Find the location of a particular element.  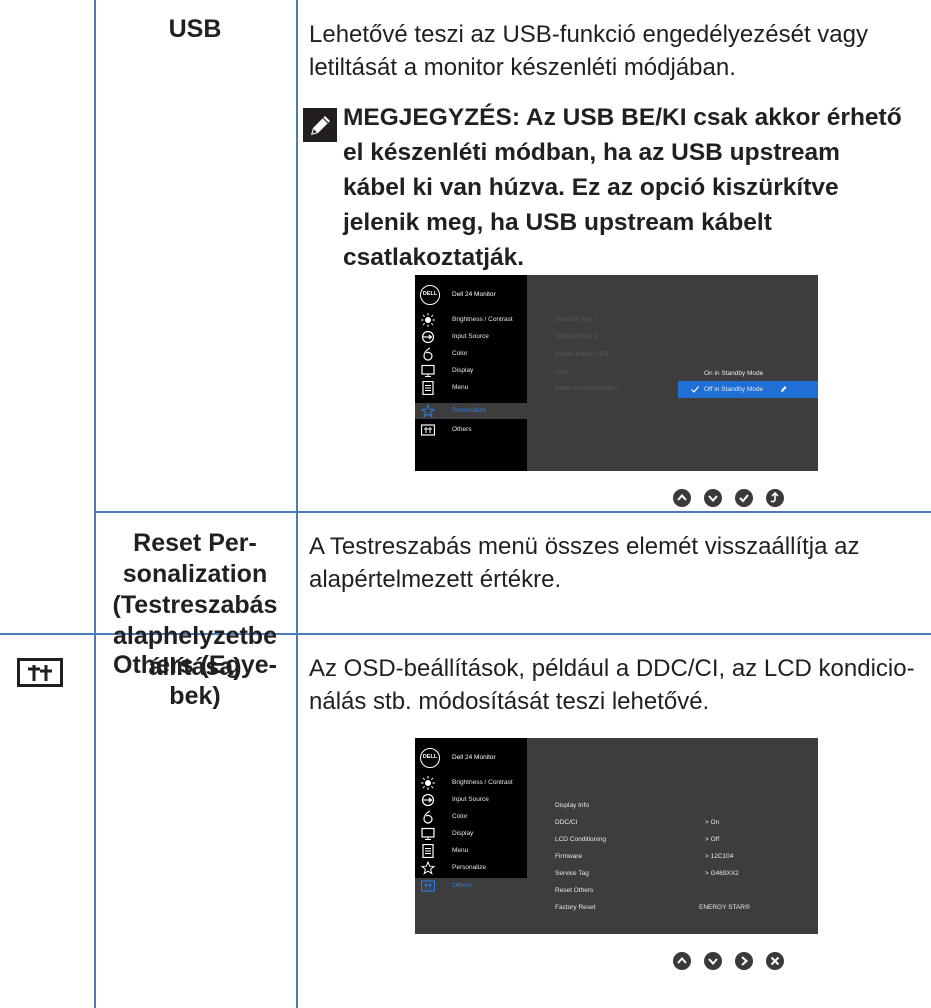

osd-value-ddcci: > On is located at coordinates (712, 822).